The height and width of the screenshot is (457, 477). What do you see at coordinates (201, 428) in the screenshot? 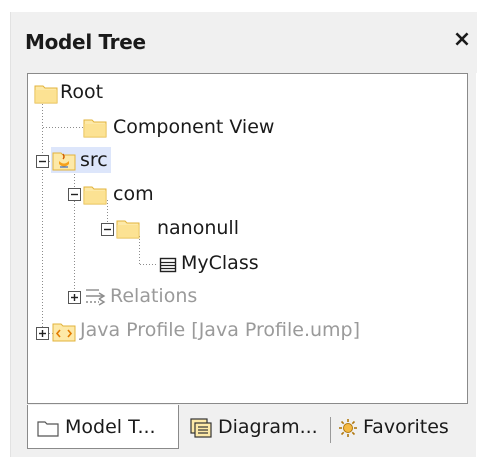
I see `diagram-list-icon` at bounding box center [201, 428].